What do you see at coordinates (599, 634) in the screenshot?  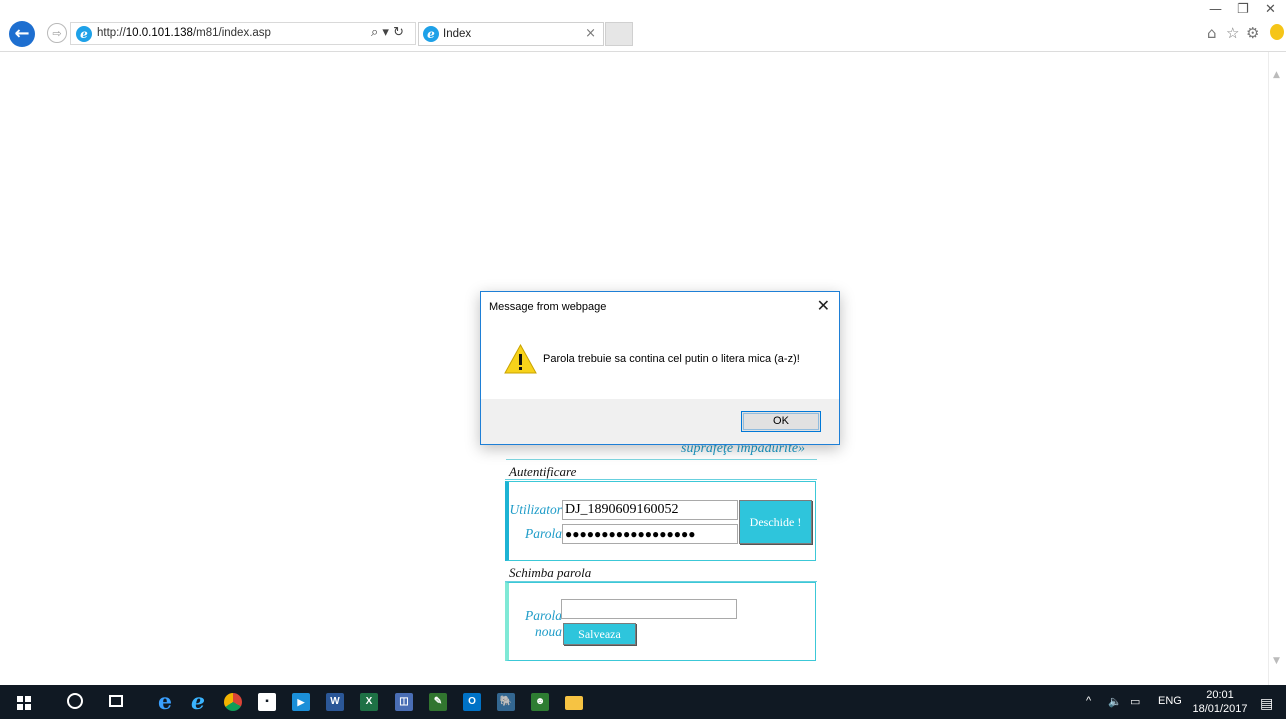 I see `save-button: Salveaza` at bounding box center [599, 634].